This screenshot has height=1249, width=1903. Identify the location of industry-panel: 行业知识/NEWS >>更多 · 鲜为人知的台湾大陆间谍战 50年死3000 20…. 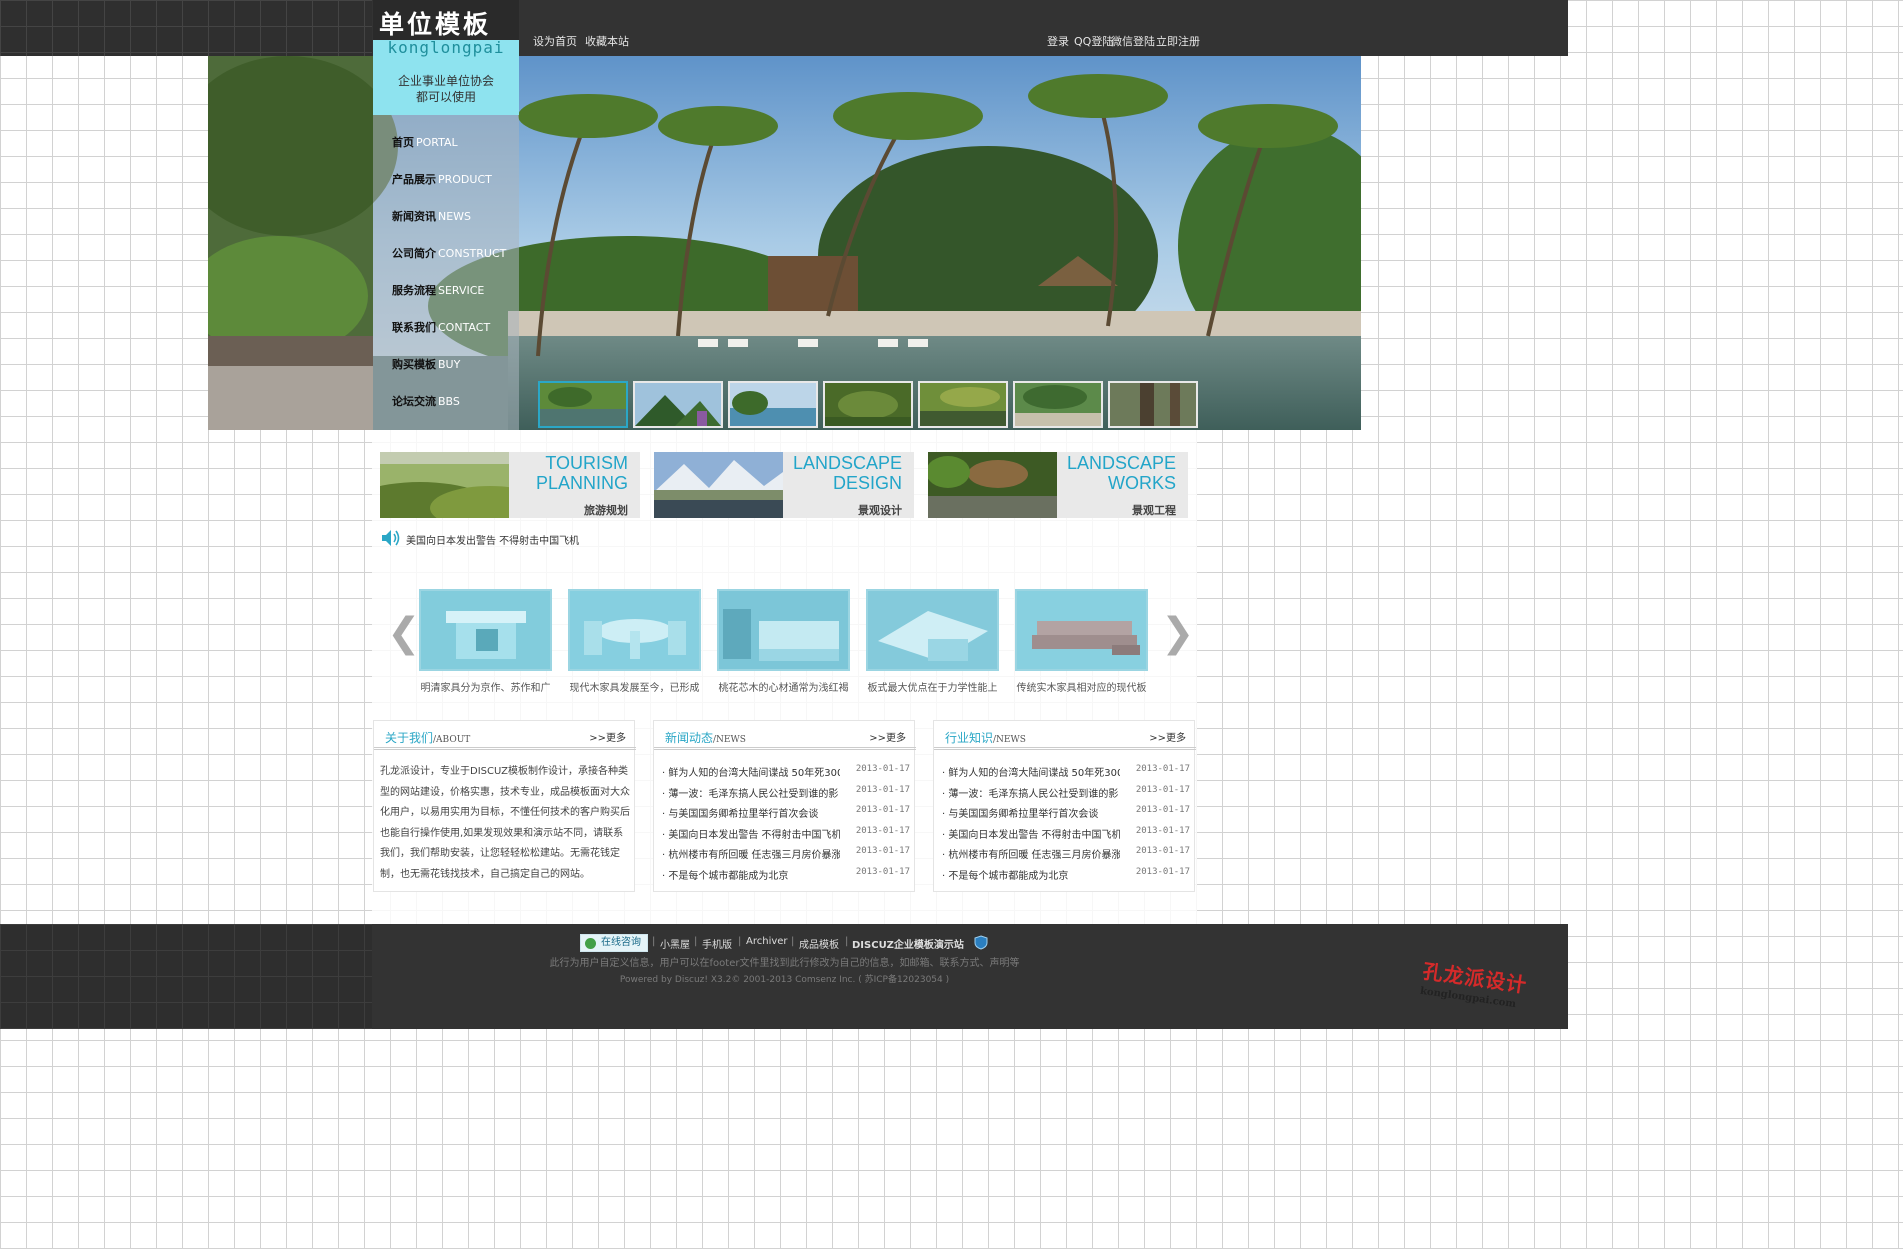
(1064, 806).